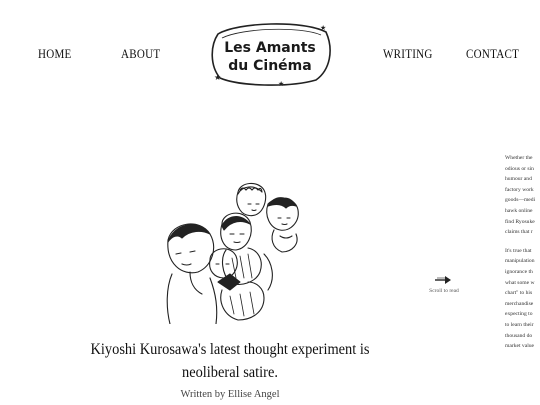  I want to click on logo-title-line1: Les Amants, so click(270, 48).